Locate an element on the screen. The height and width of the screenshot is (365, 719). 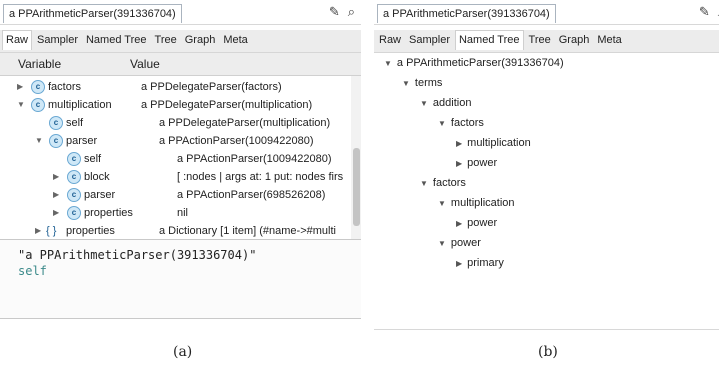
row-value: a PPDelegateParser(factors) is located at coordinates (211, 87).